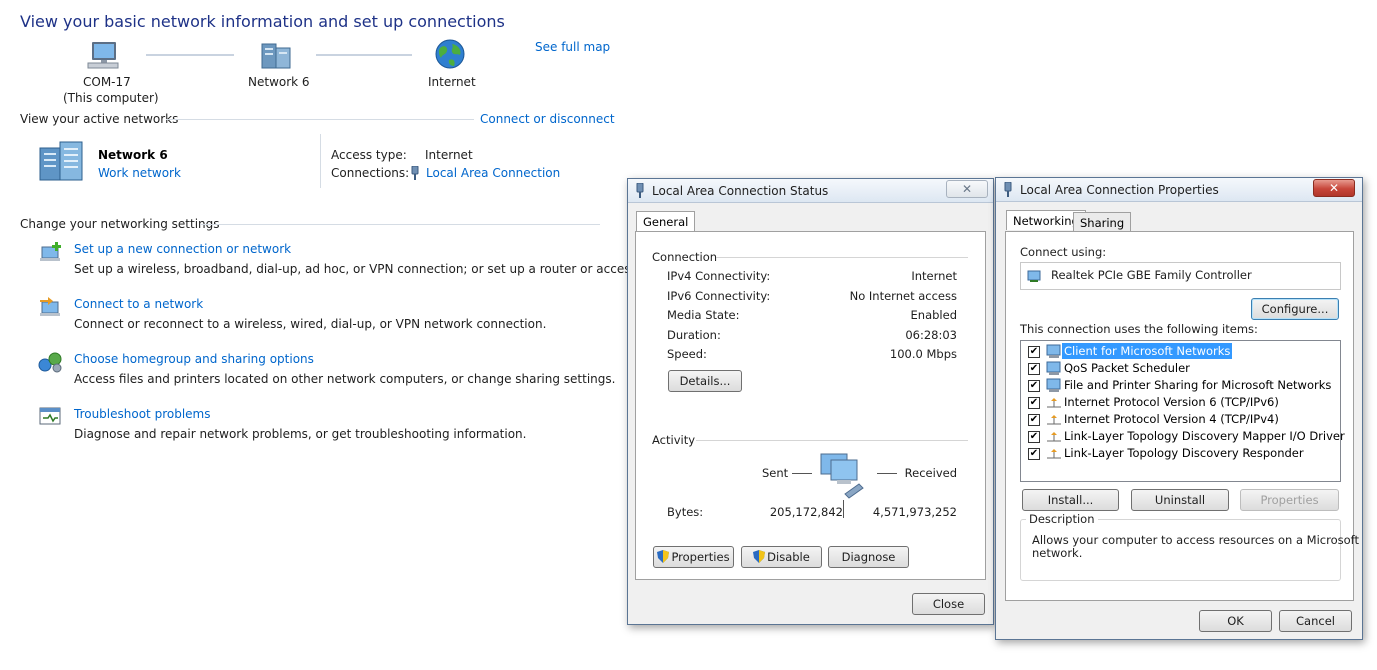  What do you see at coordinates (666, 221) in the screenshot?
I see `tab-general: General` at bounding box center [666, 221].